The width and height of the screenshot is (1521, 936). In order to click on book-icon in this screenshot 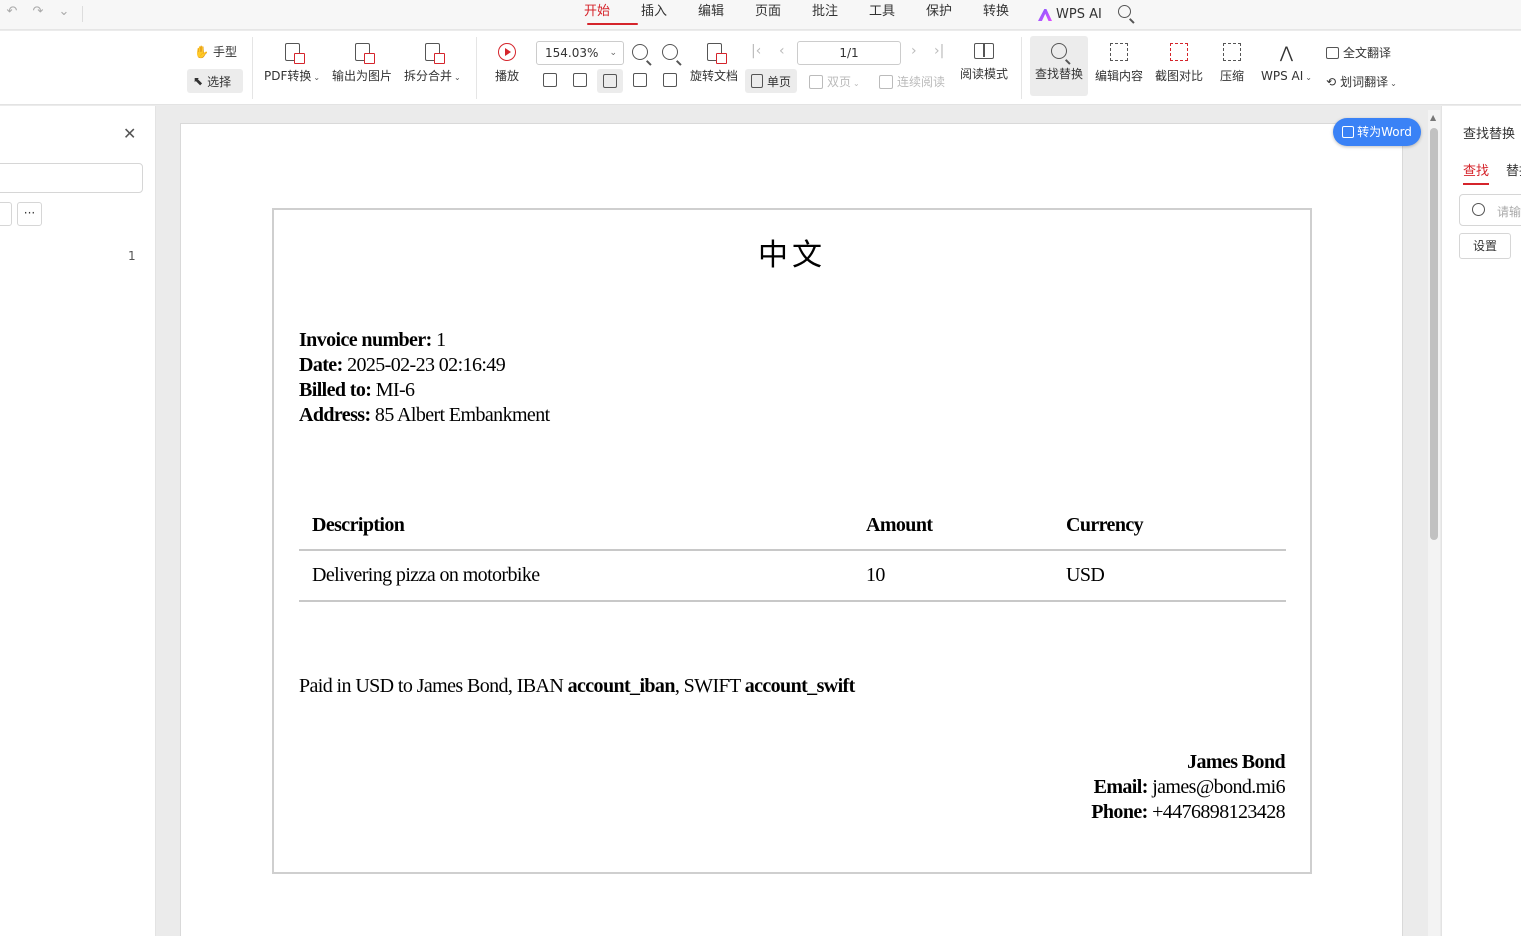, I will do `click(984, 51)`.